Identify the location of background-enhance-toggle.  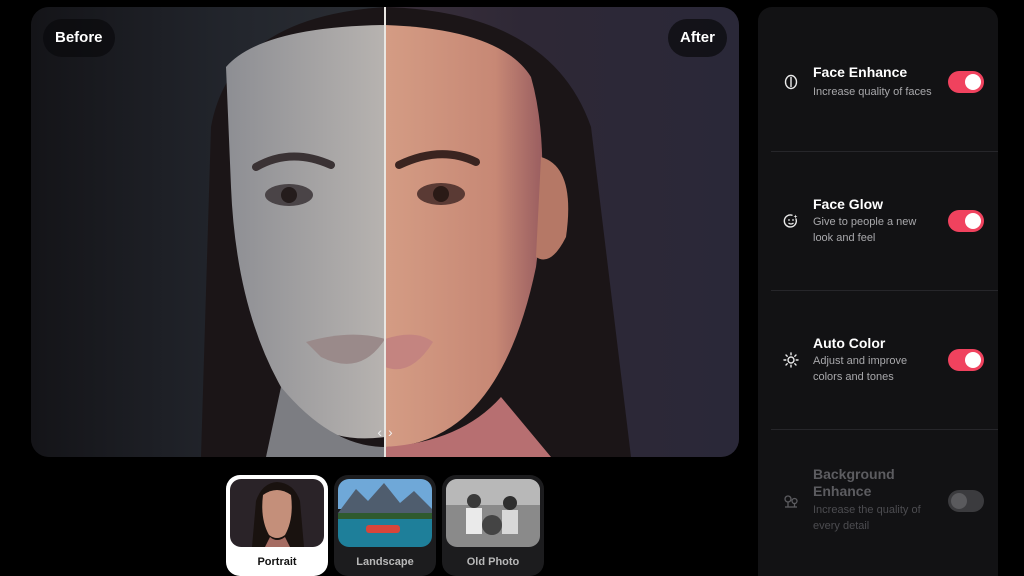
(966, 501).